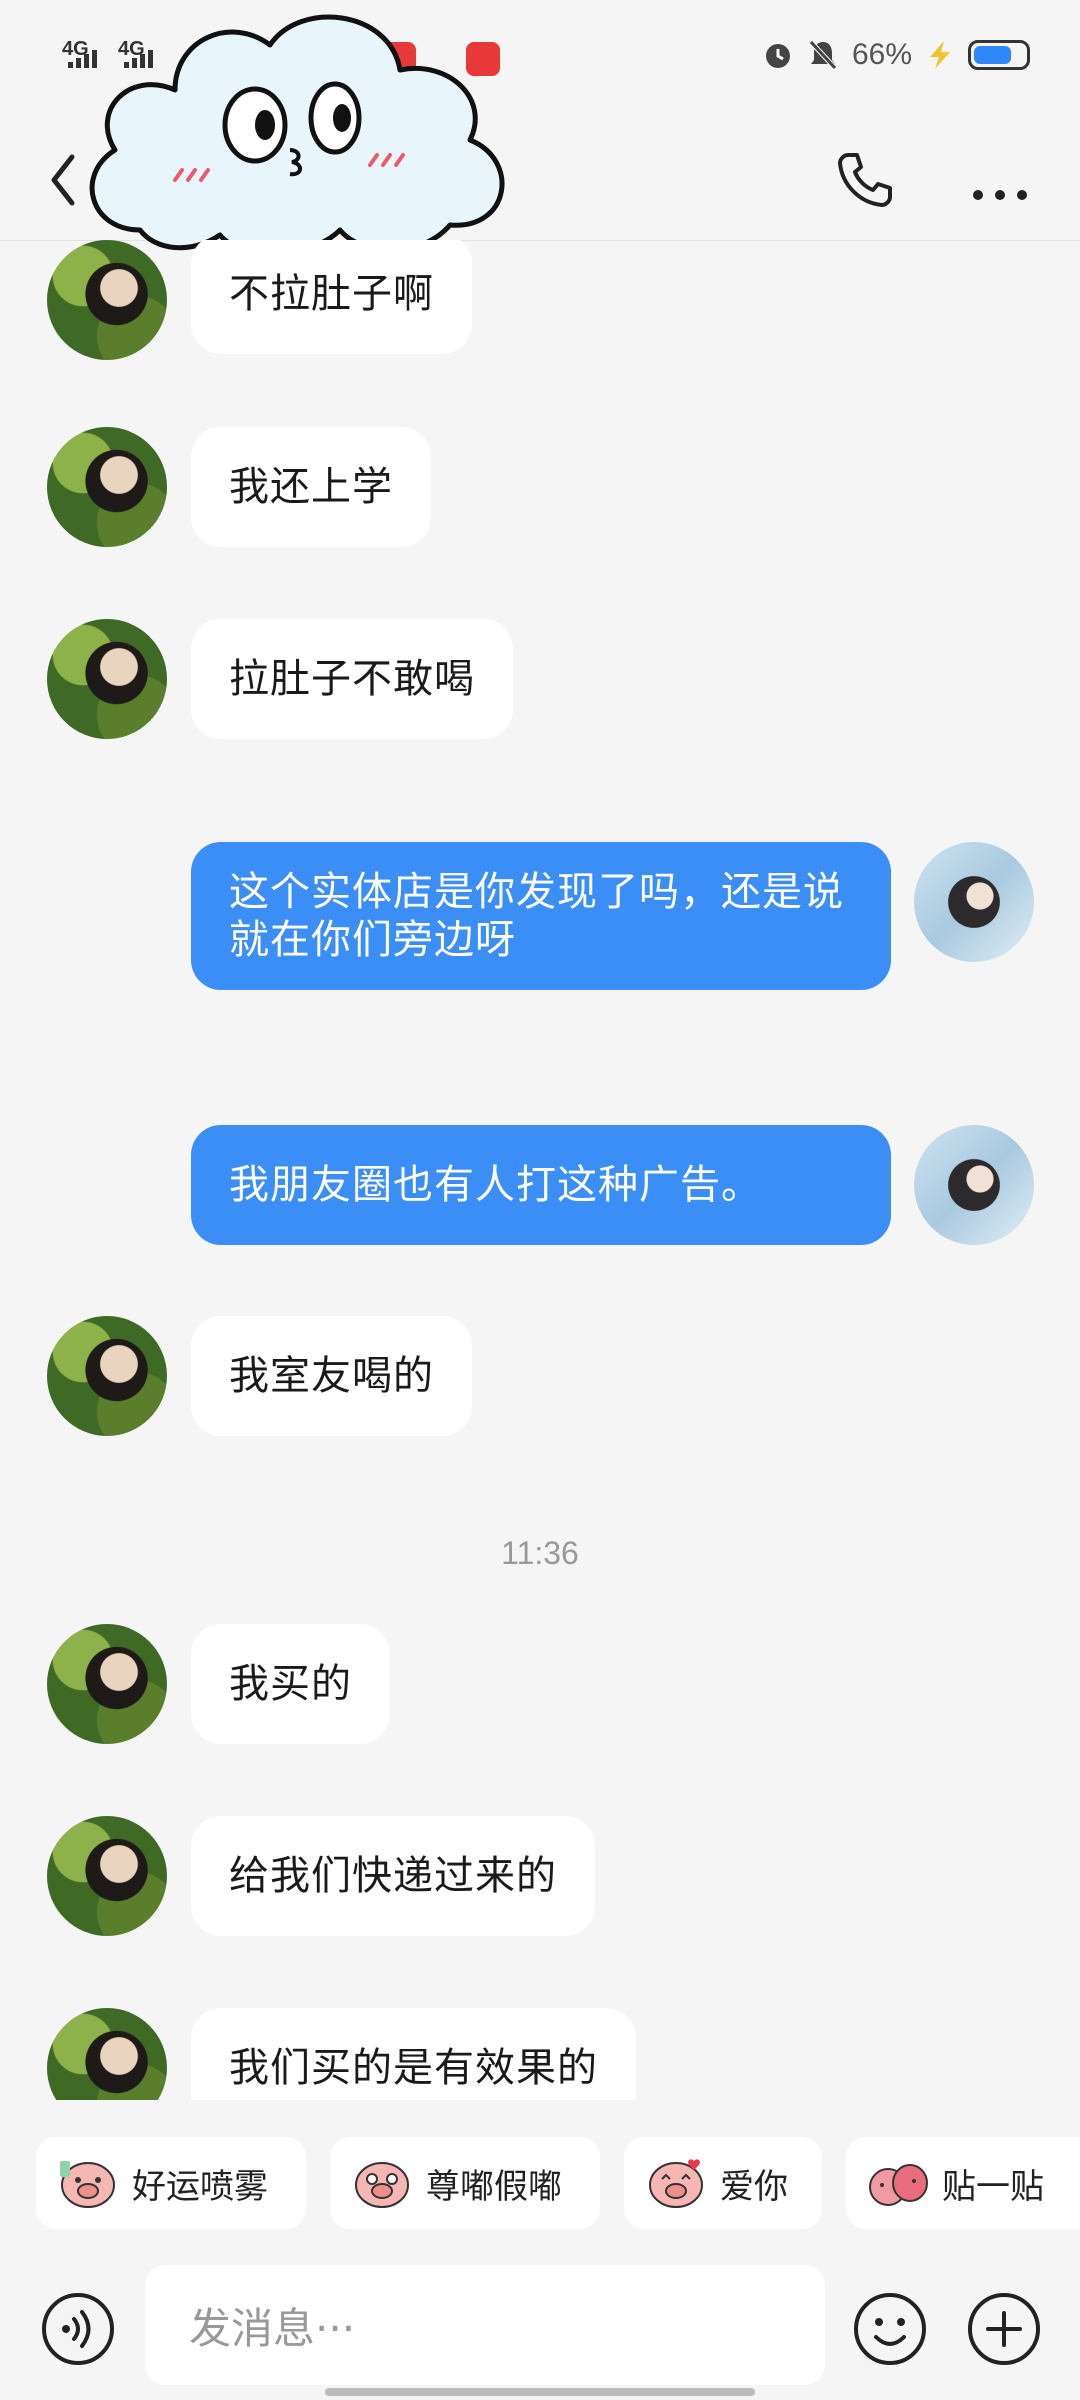 Image resolution: width=1080 pixels, height=2400 pixels. Describe the element at coordinates (999, 55) in the screenshot. I see `battery-icon` at that location.